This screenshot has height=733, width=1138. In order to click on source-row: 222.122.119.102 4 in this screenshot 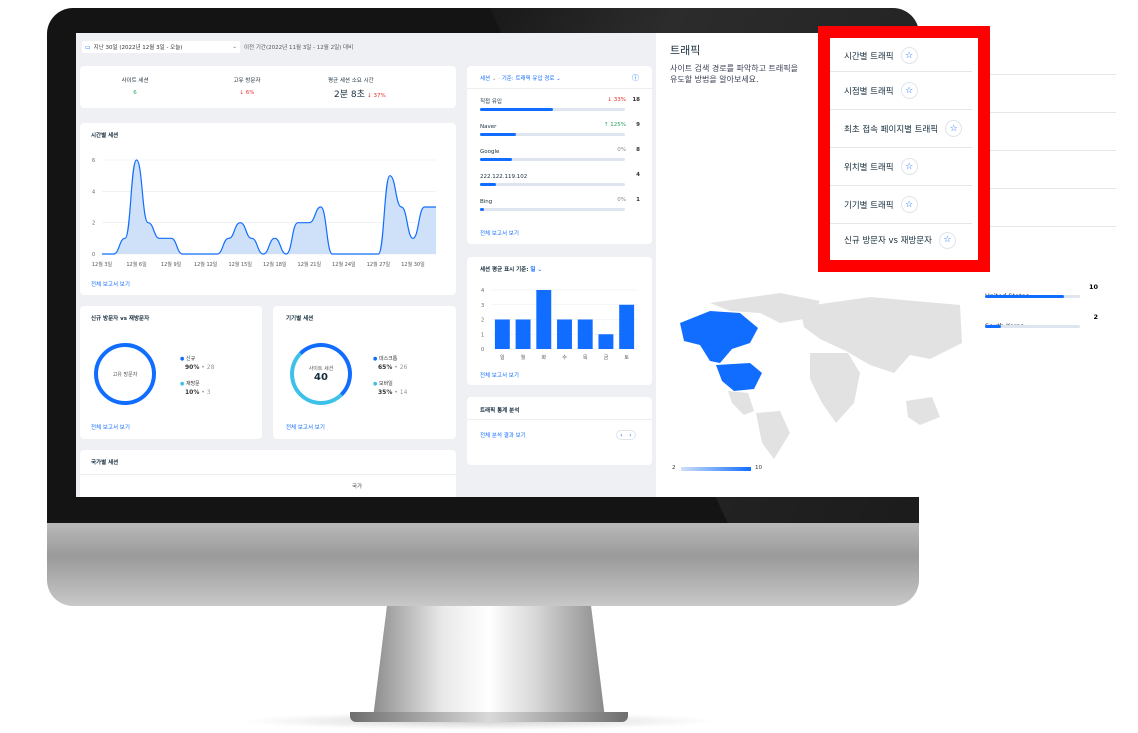, I will do `click(560, 181)`.